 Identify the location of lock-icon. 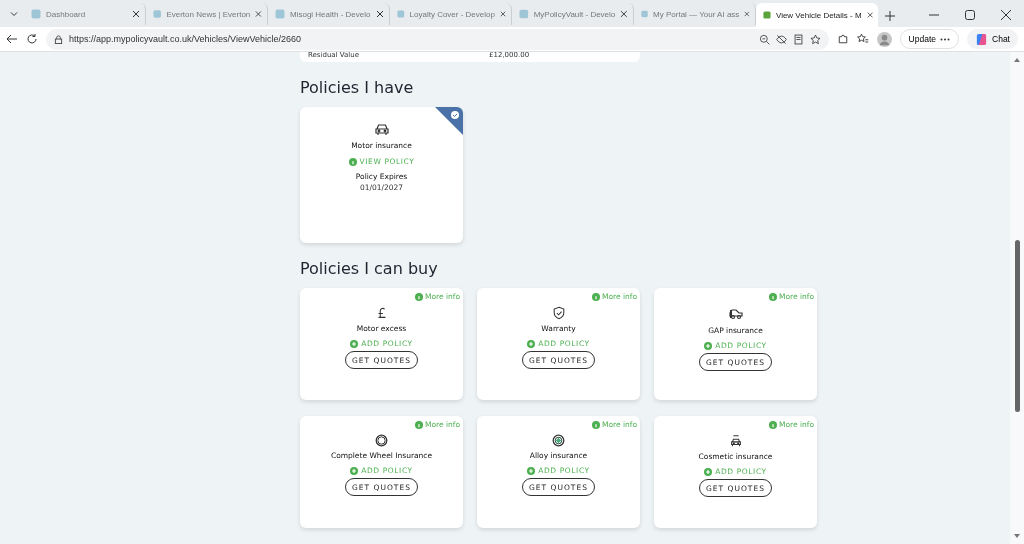
(58, 39).